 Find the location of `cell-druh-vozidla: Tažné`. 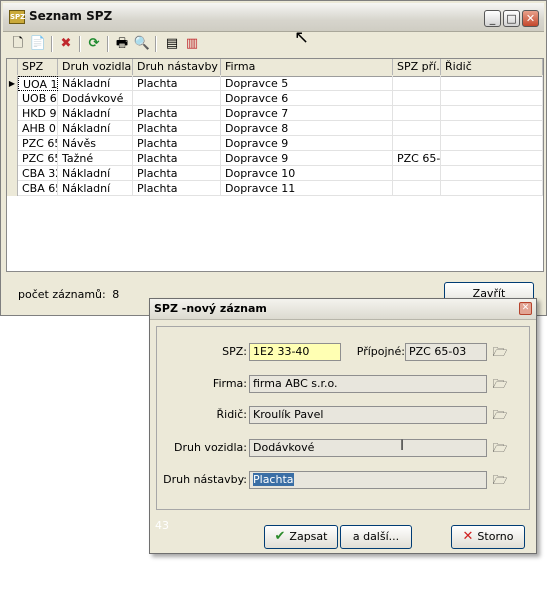

cell-druh-vozidla: Tažné is located at coordinates (95, 158).